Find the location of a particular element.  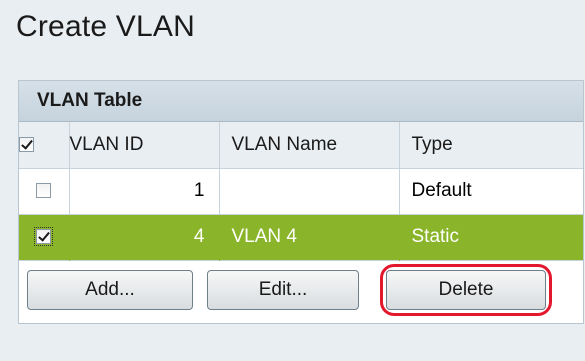

vlan-id-cell: 4 is located at coordinates (144, 237).